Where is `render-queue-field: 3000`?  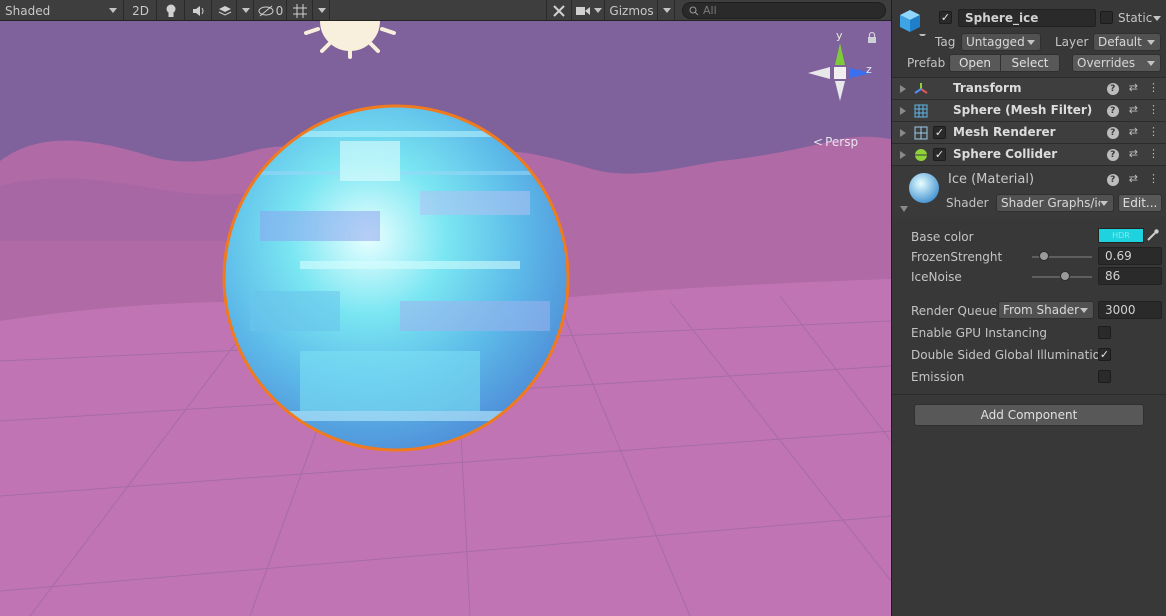
render-queue-field: 3000 is located at coordinates (1130, 310).